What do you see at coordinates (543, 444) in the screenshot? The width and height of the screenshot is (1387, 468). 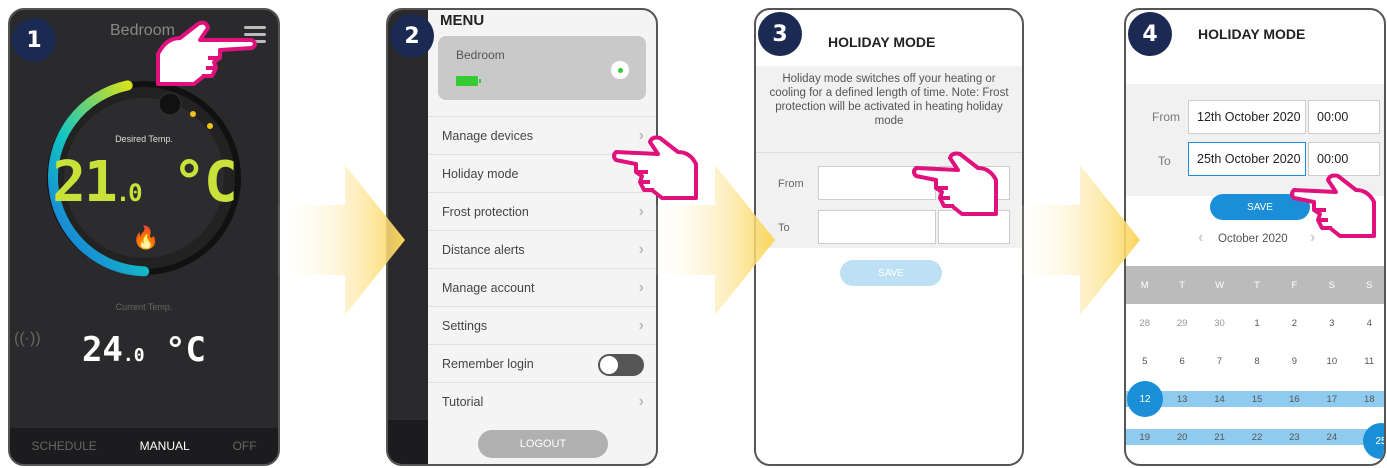 I see `logout-button: LOGOUT` at bounding box center [543, 444].